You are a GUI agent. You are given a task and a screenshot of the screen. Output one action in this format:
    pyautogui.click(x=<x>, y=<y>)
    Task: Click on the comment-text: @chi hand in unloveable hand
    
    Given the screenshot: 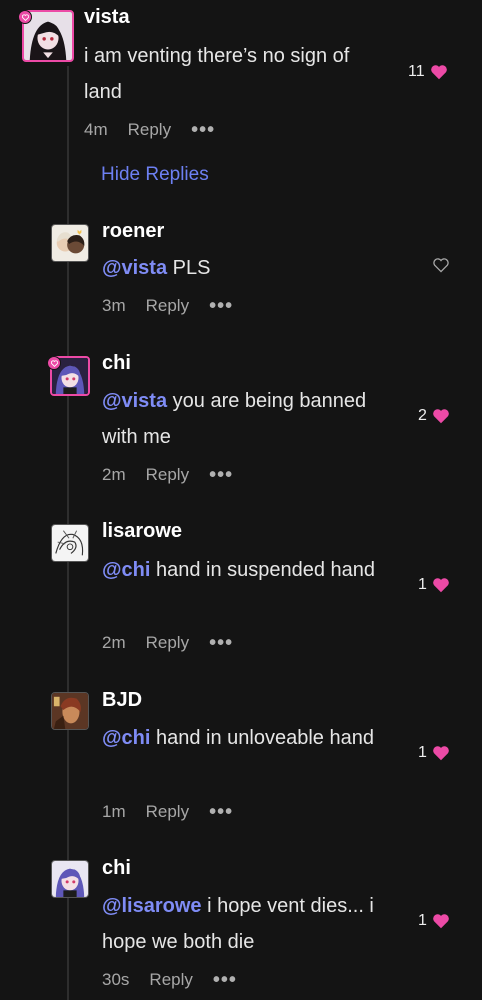 What is the action you would take?
    pyautogui.click(x=252, y=738)
    